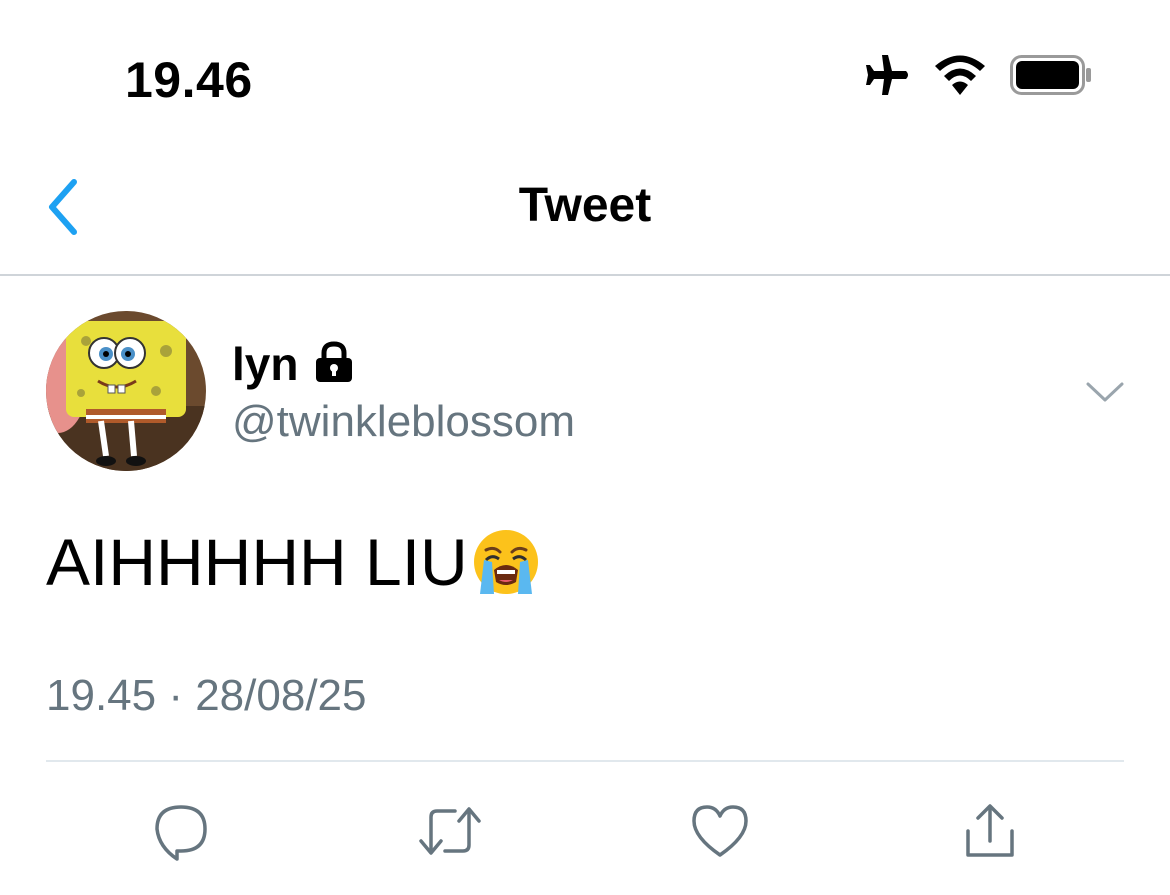 The image size is (1170, 895). I want to click on reply-icon, so click(181, 833).